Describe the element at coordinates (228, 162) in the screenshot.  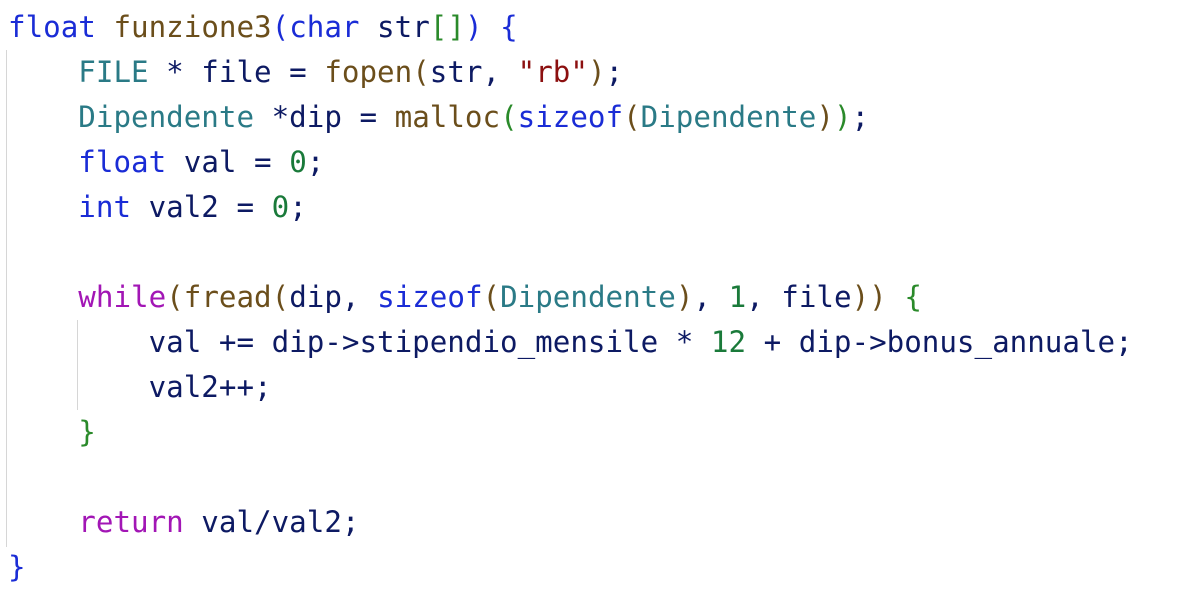
I see `code-token-identifier: val =` at that location.